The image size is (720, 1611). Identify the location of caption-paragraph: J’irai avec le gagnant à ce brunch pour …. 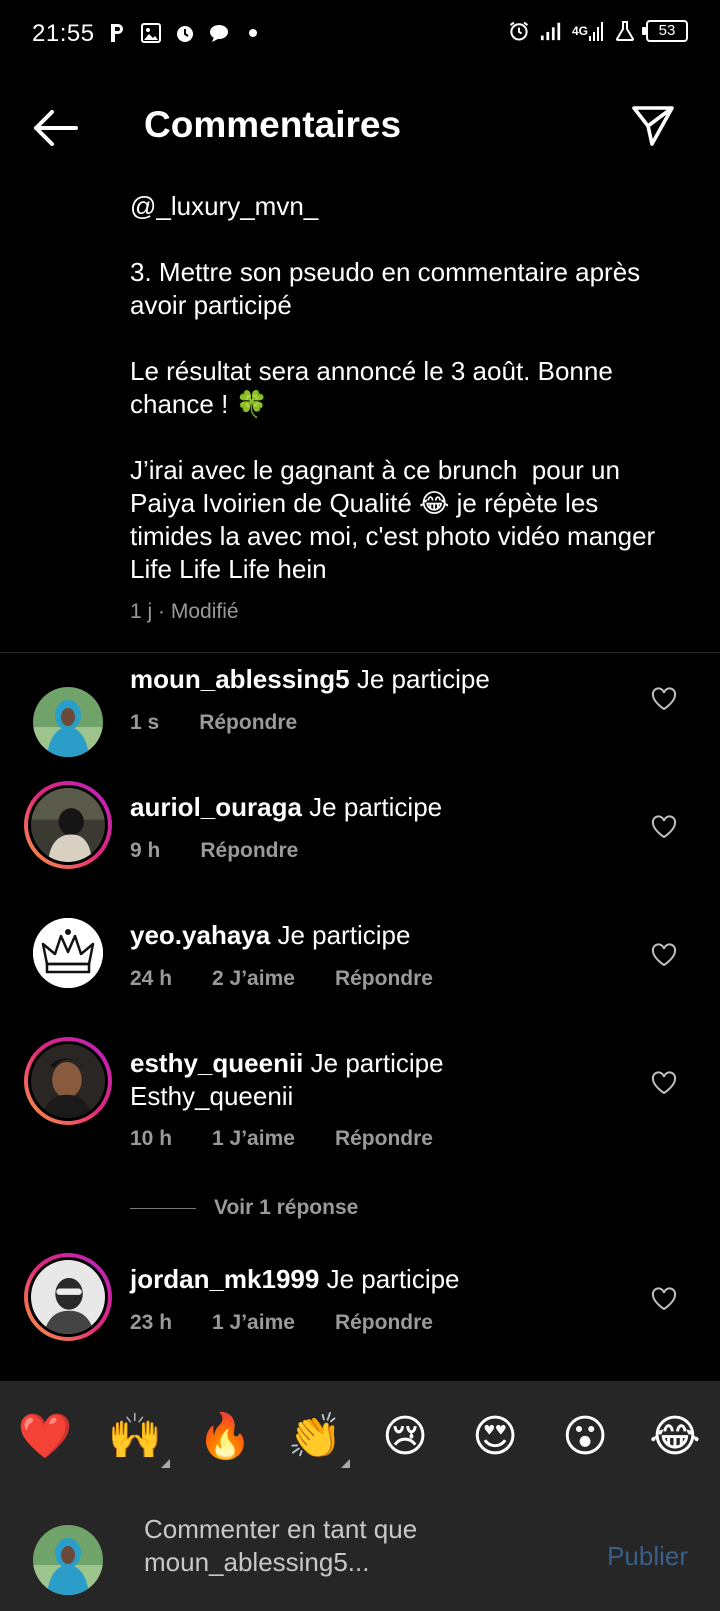
(396, 519).